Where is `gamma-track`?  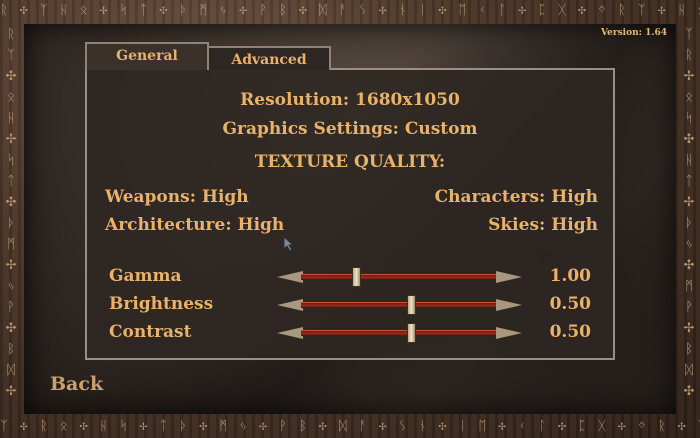
gamma-track is located at coordinates (399, 277).